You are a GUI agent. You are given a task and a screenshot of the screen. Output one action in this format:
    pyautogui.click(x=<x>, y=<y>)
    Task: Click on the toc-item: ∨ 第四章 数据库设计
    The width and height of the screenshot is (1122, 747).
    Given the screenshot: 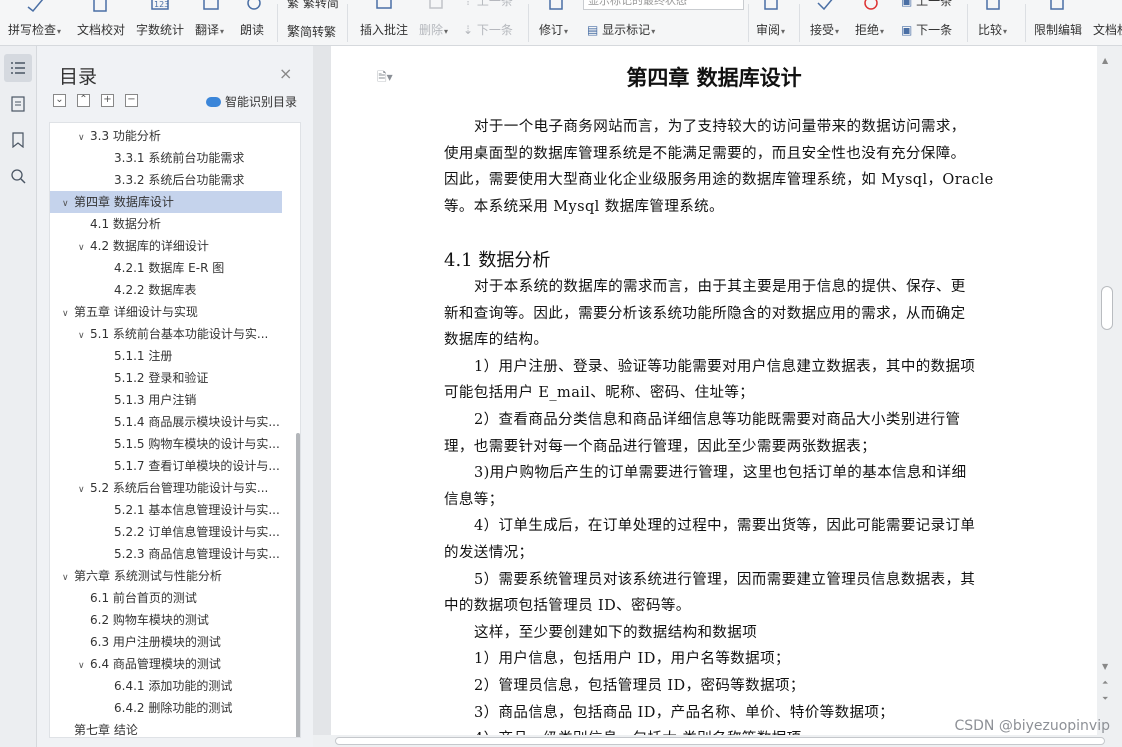 What is the action you would take?
    pyautogui.click(x=166, y=202)
    